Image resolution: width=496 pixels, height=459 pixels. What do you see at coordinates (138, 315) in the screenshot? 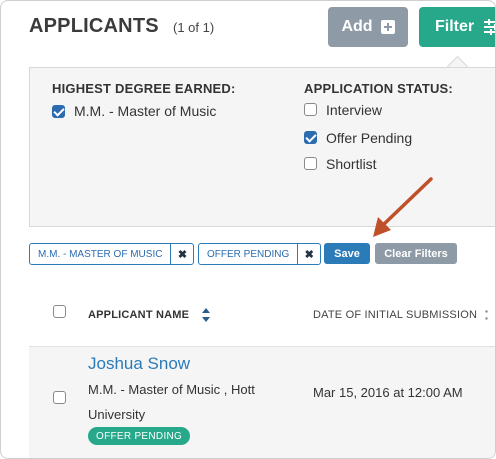
I see `column-header-name: APPLICANT NAME` at bounding box center [138, 315].